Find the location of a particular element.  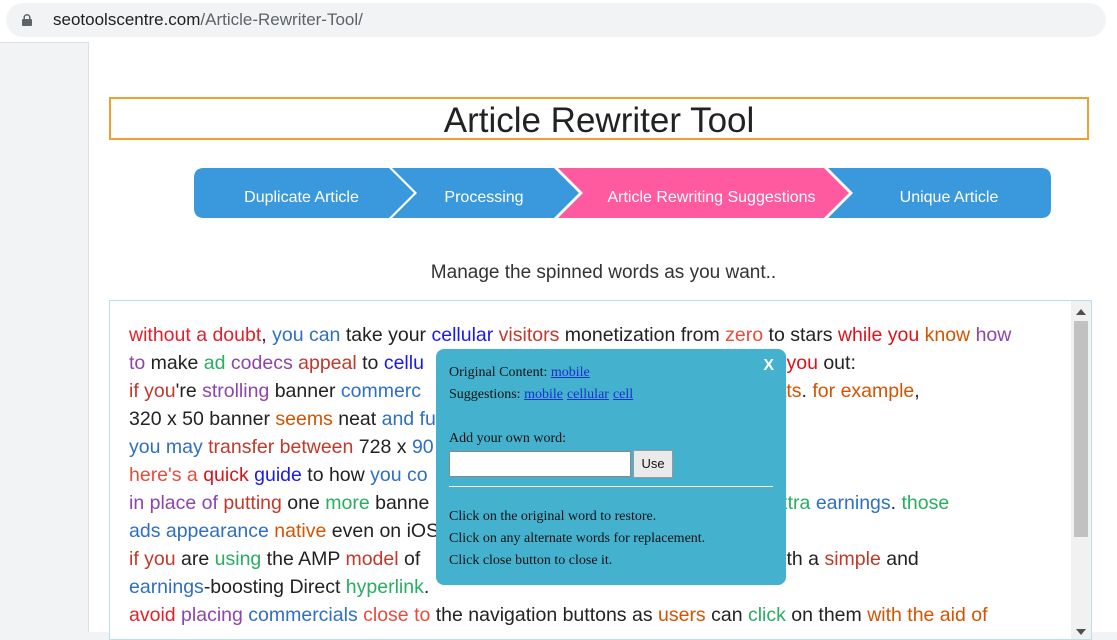

spun-word: close to is located at coordinates (396, 615).